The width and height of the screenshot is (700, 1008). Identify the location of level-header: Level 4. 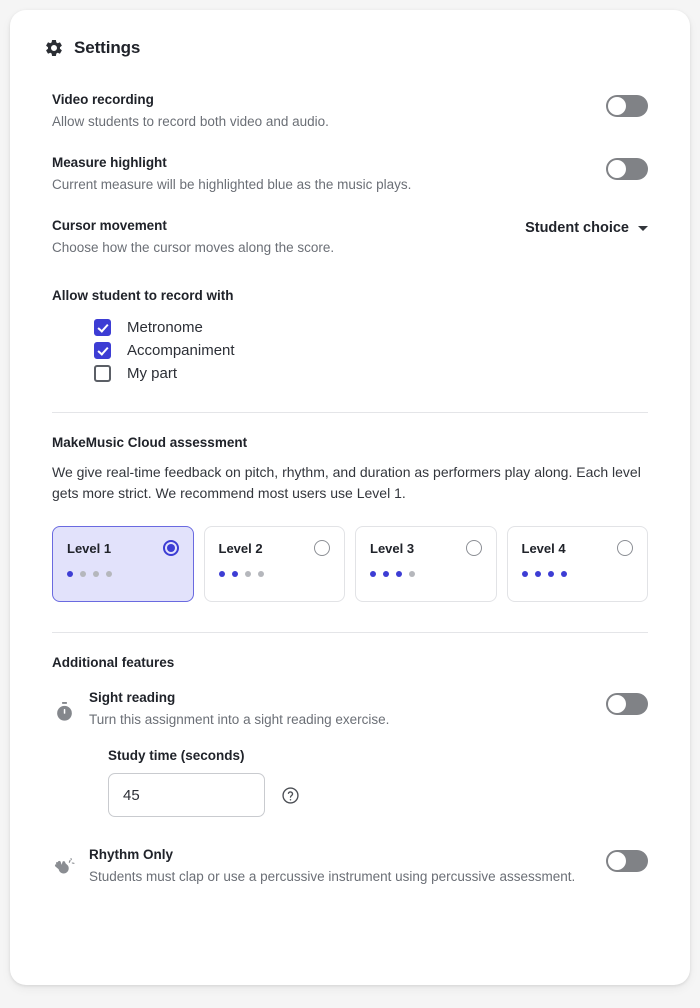
(577, 548).